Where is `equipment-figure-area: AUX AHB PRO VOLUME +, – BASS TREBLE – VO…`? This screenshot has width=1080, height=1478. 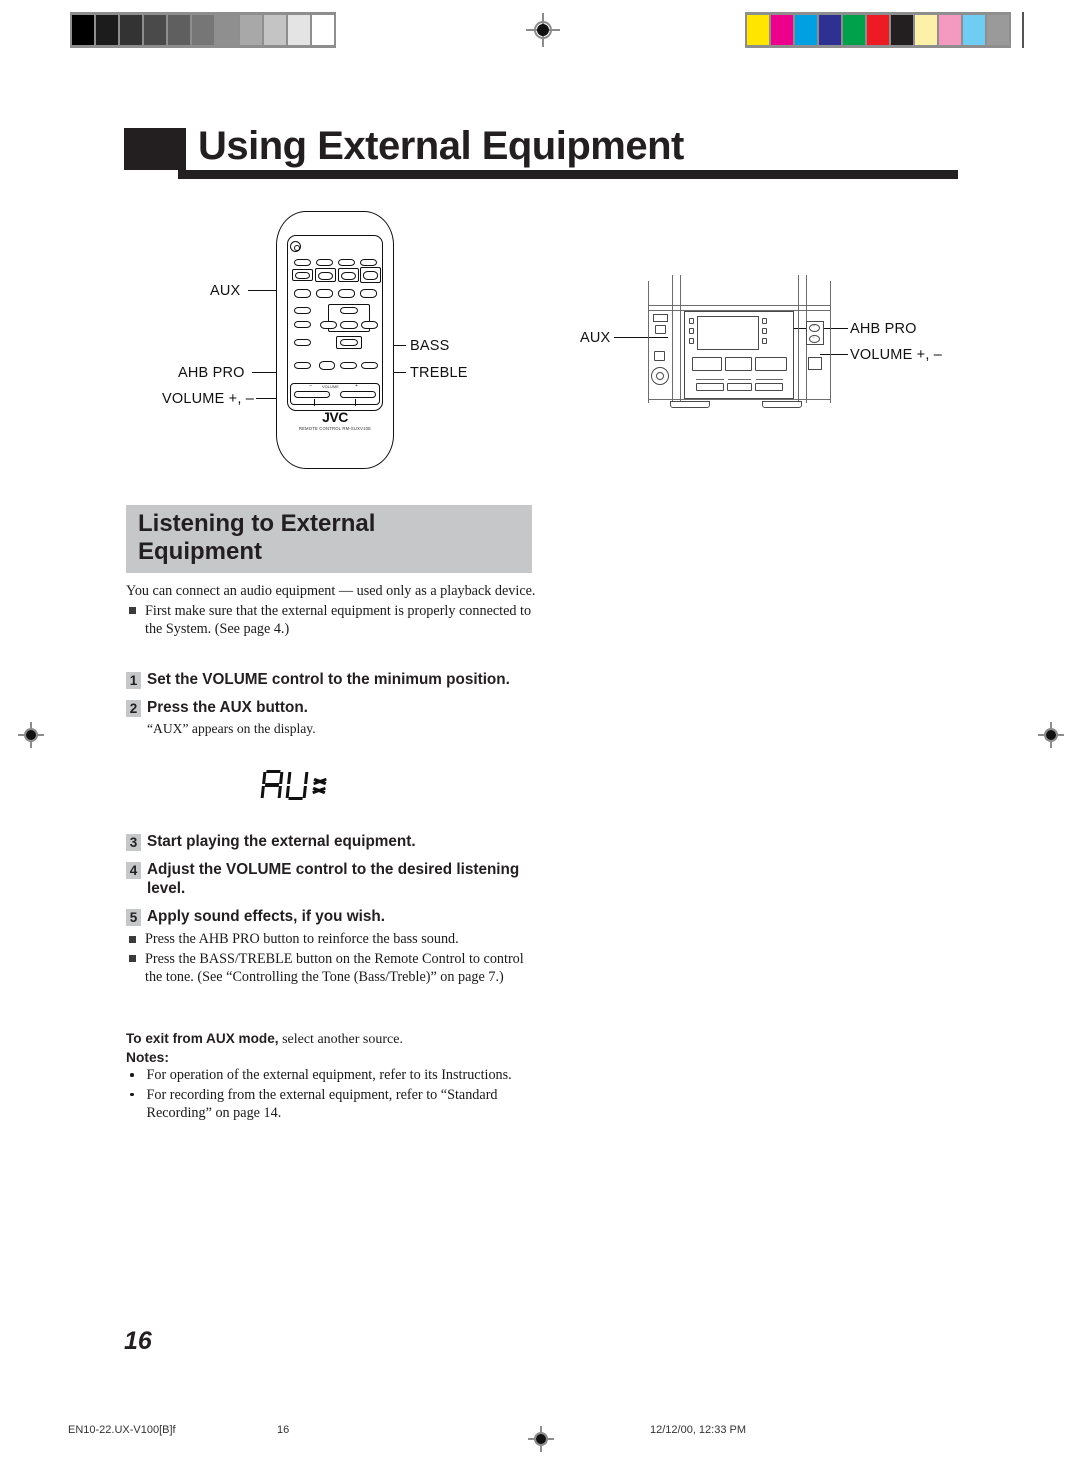 equipment-figure-area: AUX AHB PRO VOLUME +, – BASS TREBLE – VO… is located at coordinates (545, 342).